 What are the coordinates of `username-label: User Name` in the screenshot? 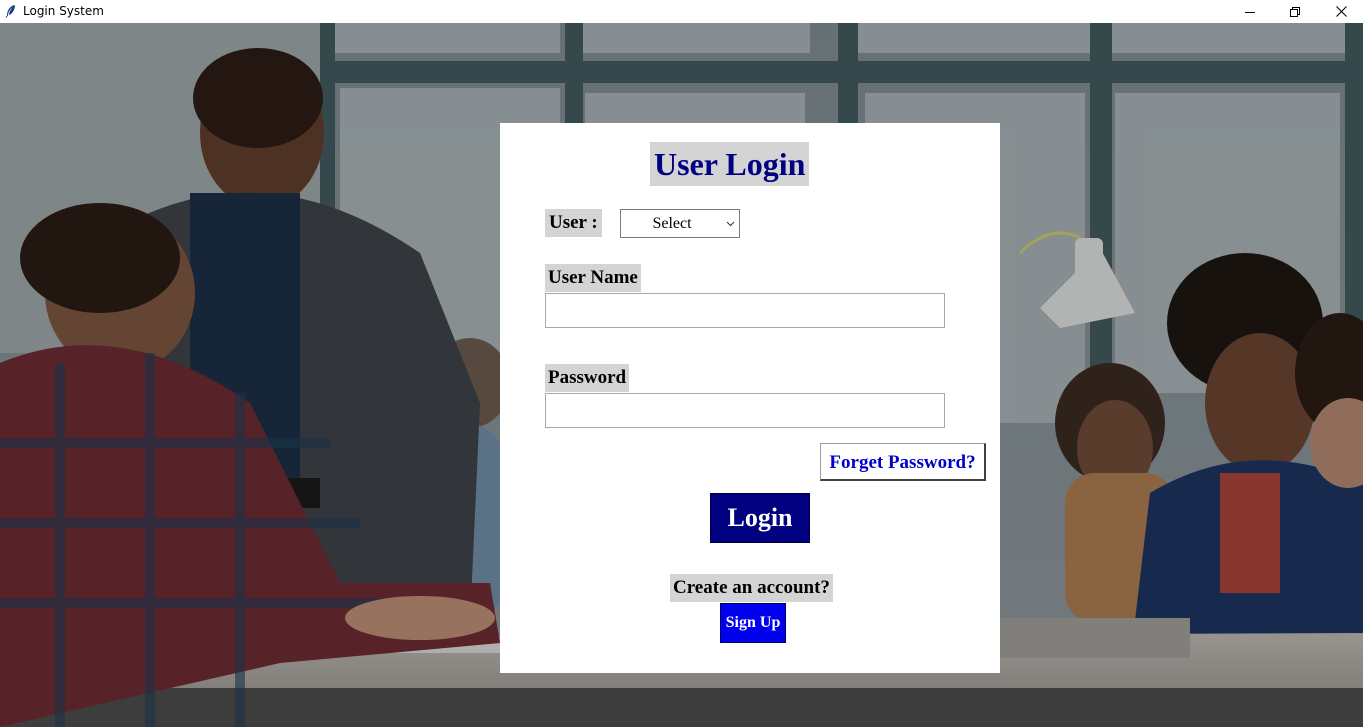 It's located at (593, 278).